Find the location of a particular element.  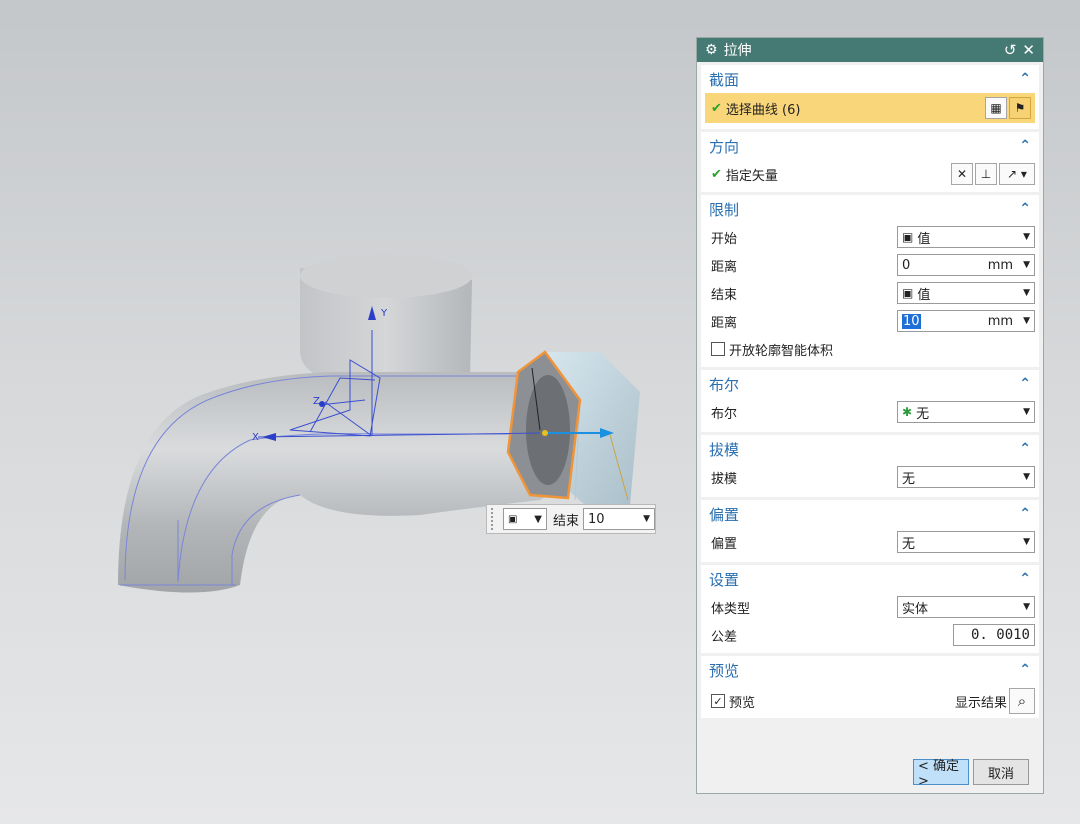

offset-row: 偏置 无 ▼ is located at coordinates (870, 542).